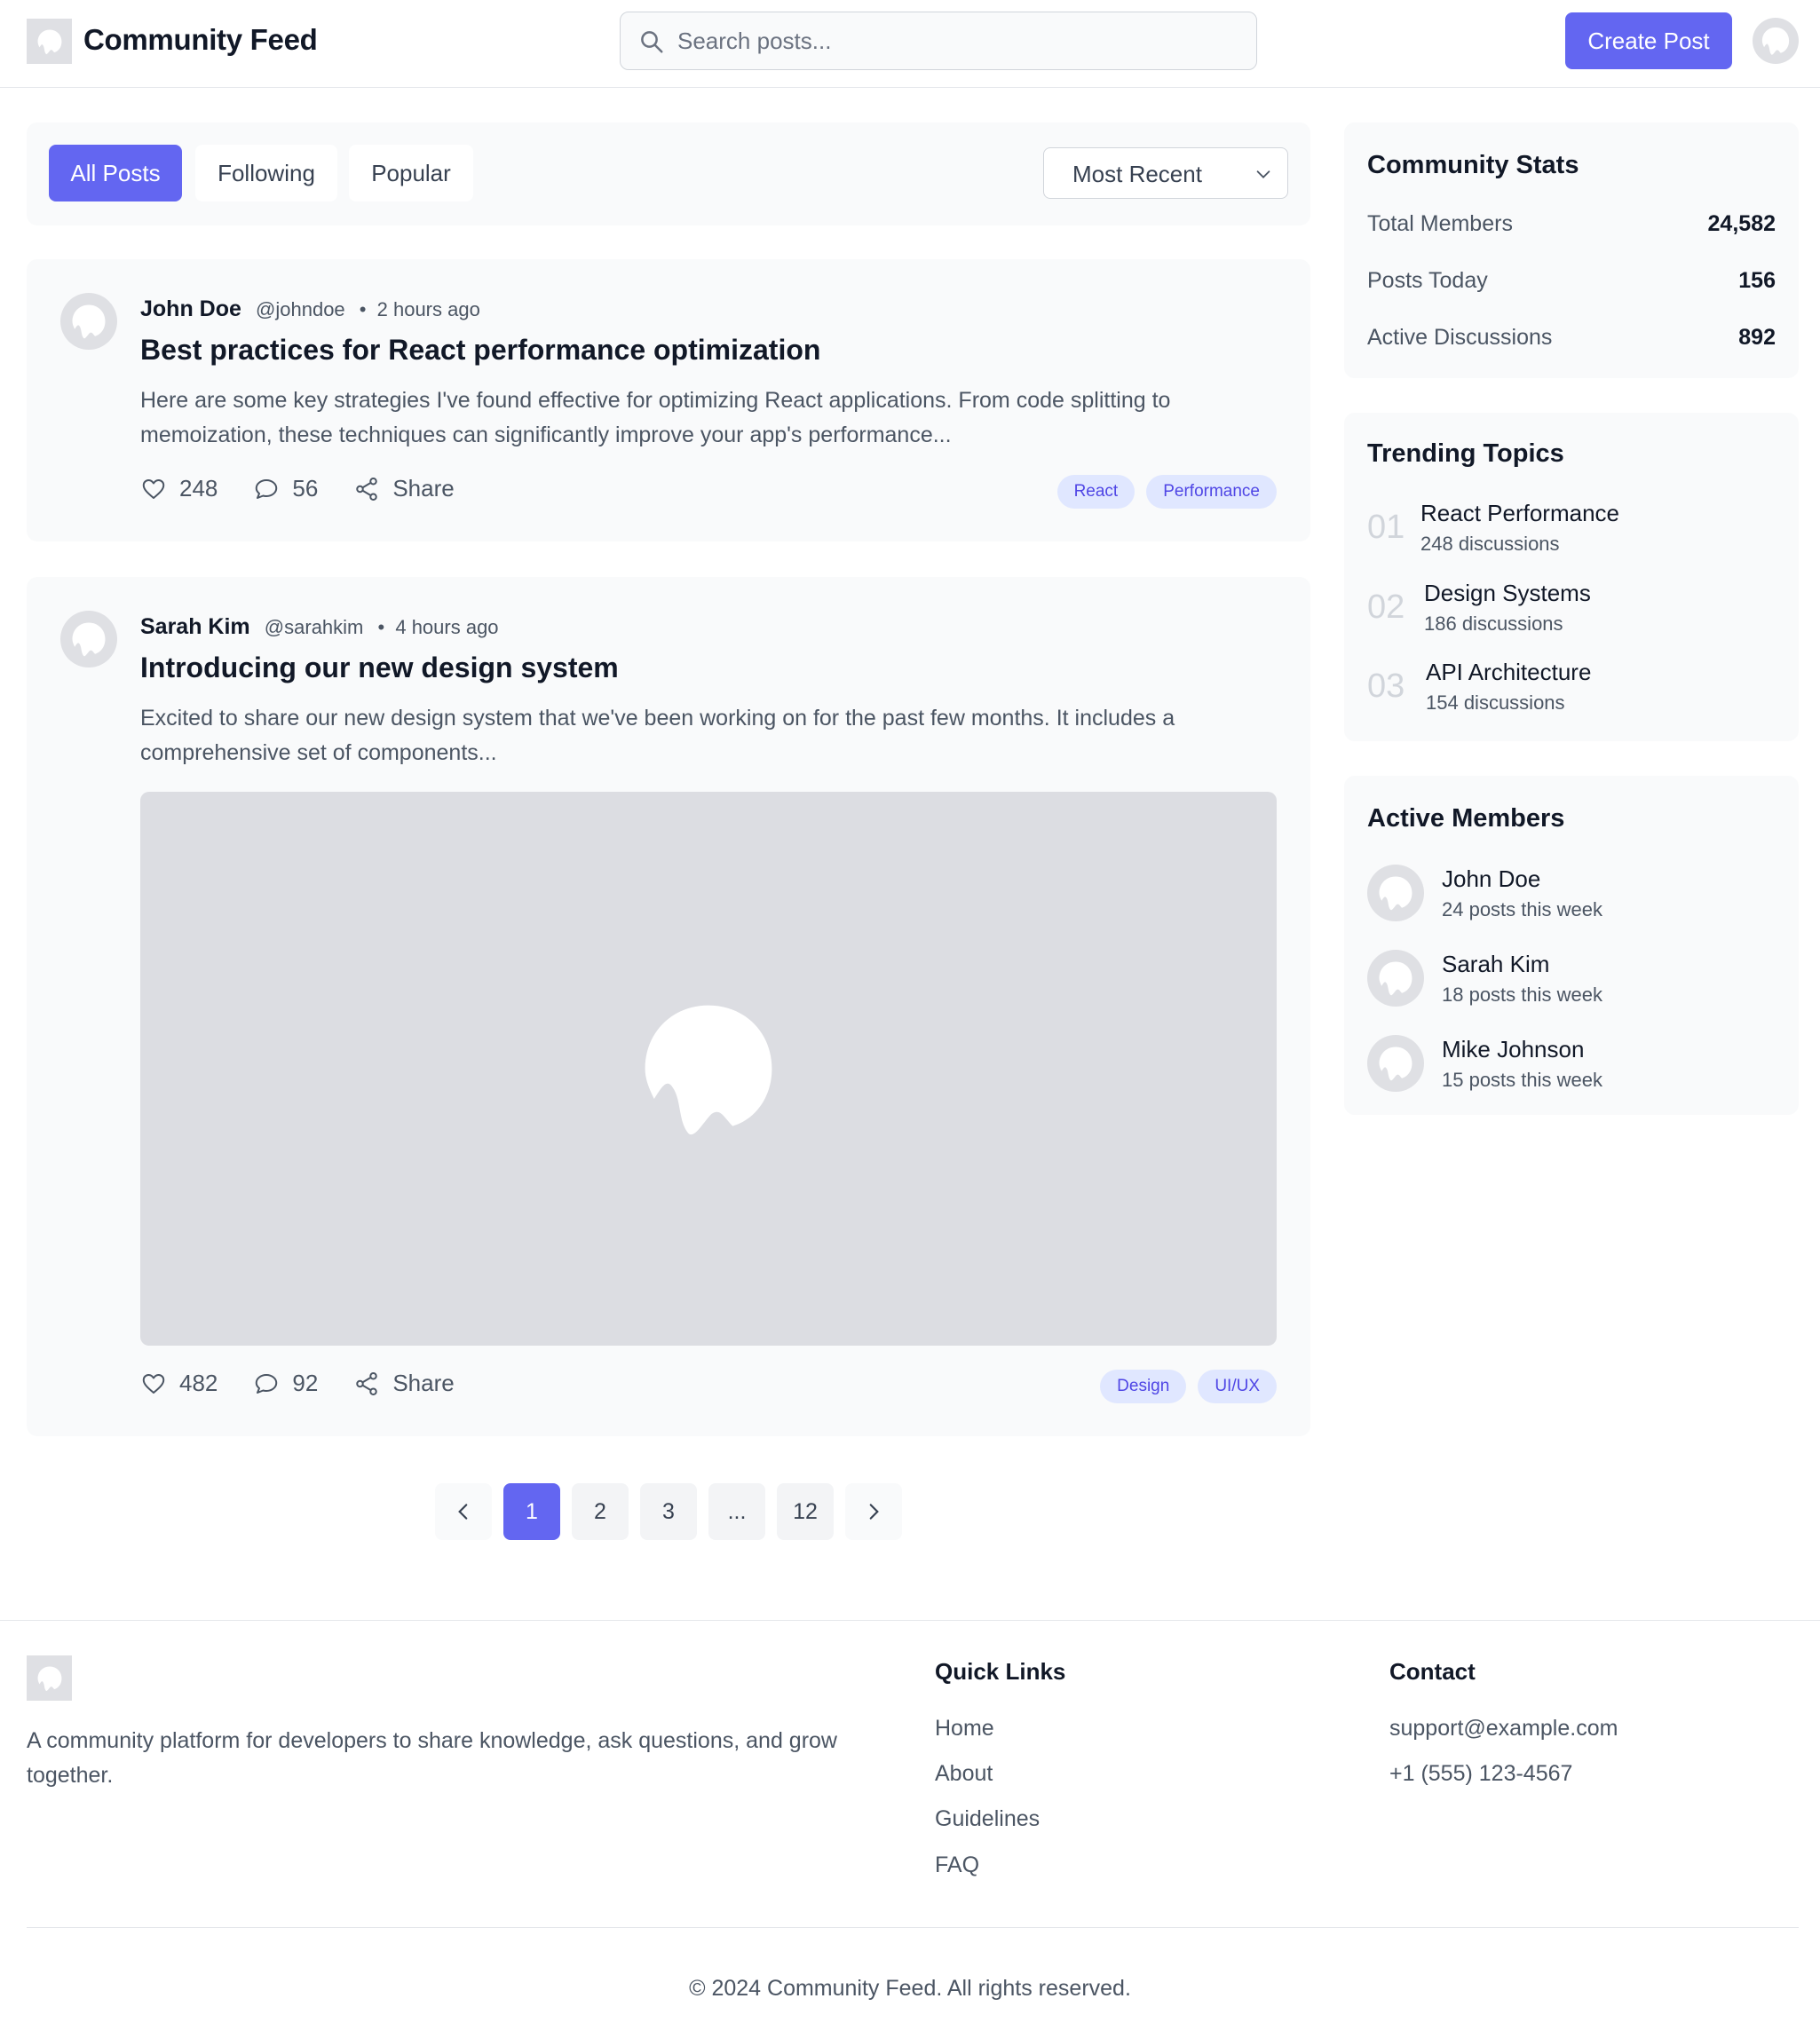 This screenshot has width=1820, height=2038. I want to click on comment-button: 56, so click(285, 488).